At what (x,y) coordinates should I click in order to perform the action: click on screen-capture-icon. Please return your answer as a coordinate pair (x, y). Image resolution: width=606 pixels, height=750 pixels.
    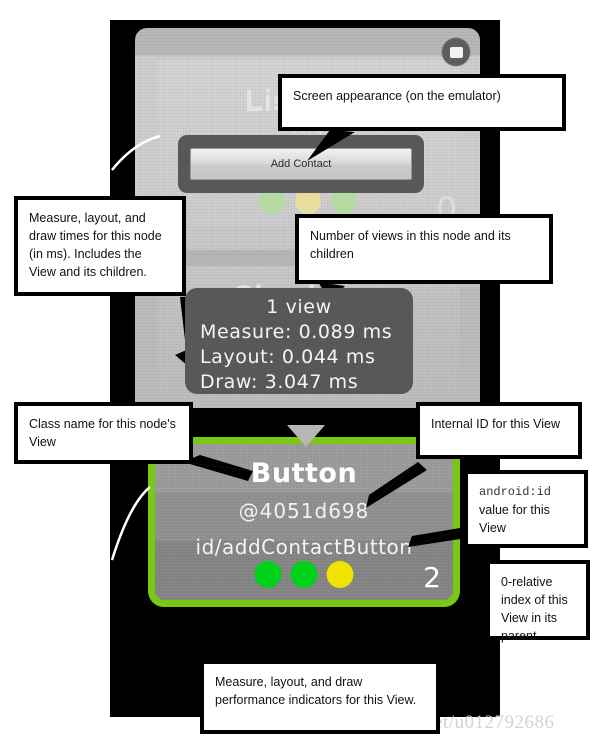
    Looking at the image, I should click on (456, 52).